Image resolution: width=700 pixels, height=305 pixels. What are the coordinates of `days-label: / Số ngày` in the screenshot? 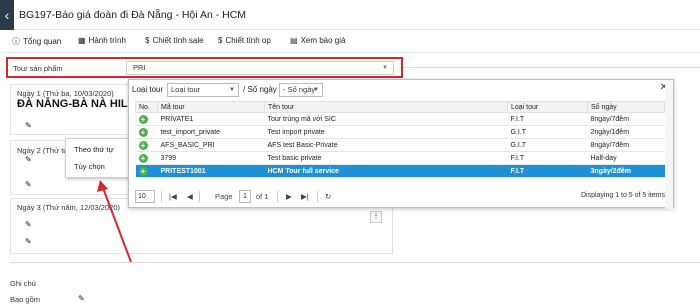 It's located at (260, 89).